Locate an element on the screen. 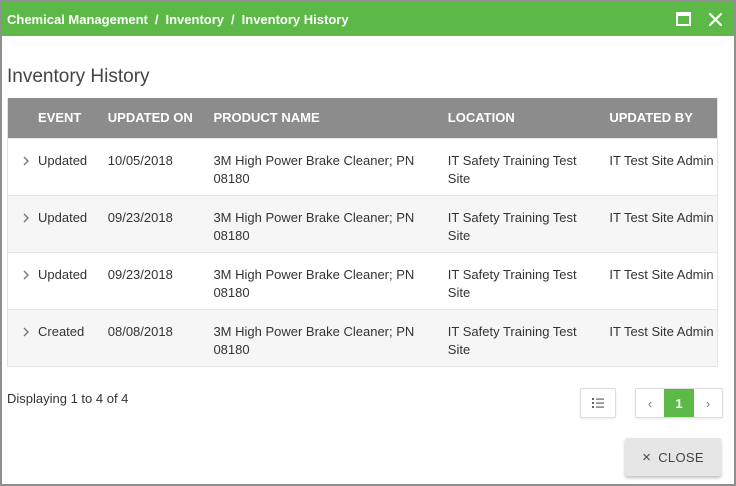 This screenshot has height=486, width=736. column-header-updated-by: UPDATED BY is located at coordinates (663, 118).